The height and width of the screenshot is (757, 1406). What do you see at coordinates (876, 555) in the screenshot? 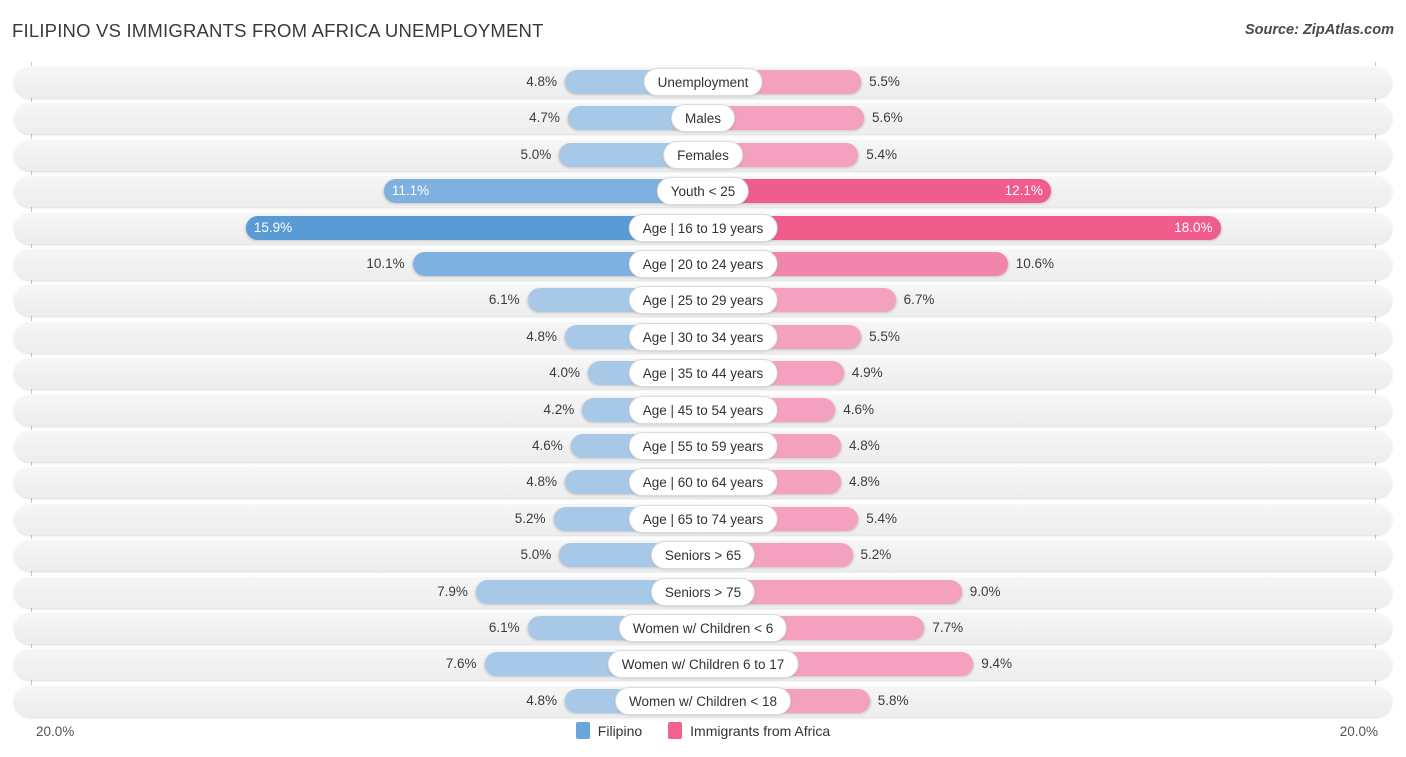
I see `value-label-immigrants-from-africa: 5.2%` at bounding box center [876, 555].